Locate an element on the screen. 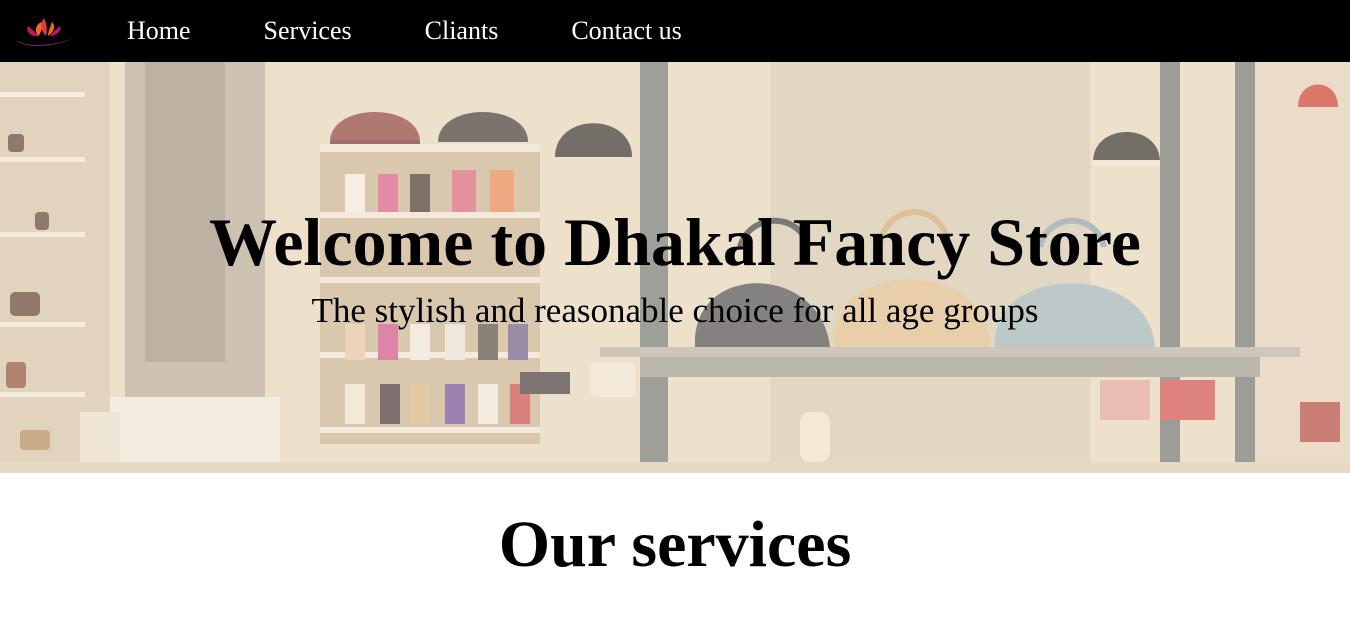 Image resolution: width=1350 pixels, height=624 pixels. nav-services-link: Services is located at coordinates (308, 33).